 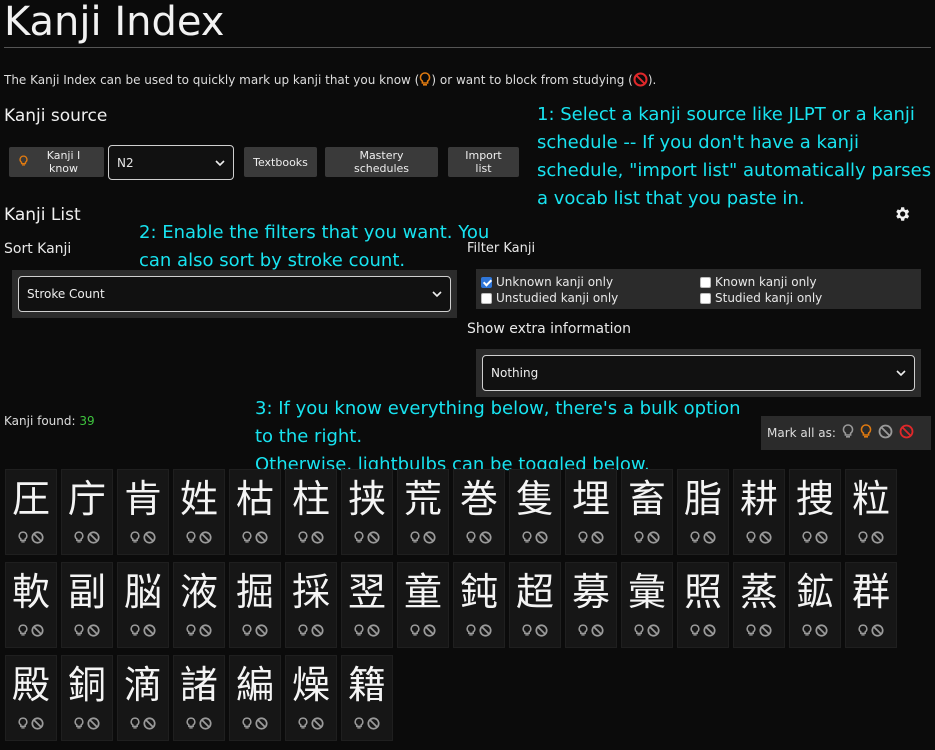 I want to click on kanji-tile: 液, so click(x=199, y=605).